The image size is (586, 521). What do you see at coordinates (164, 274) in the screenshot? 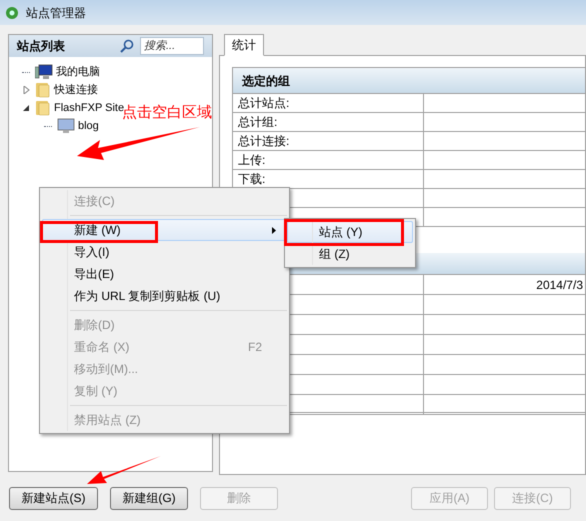
I see `menu-item: 导出(E)` at bounding box center [164, 274].